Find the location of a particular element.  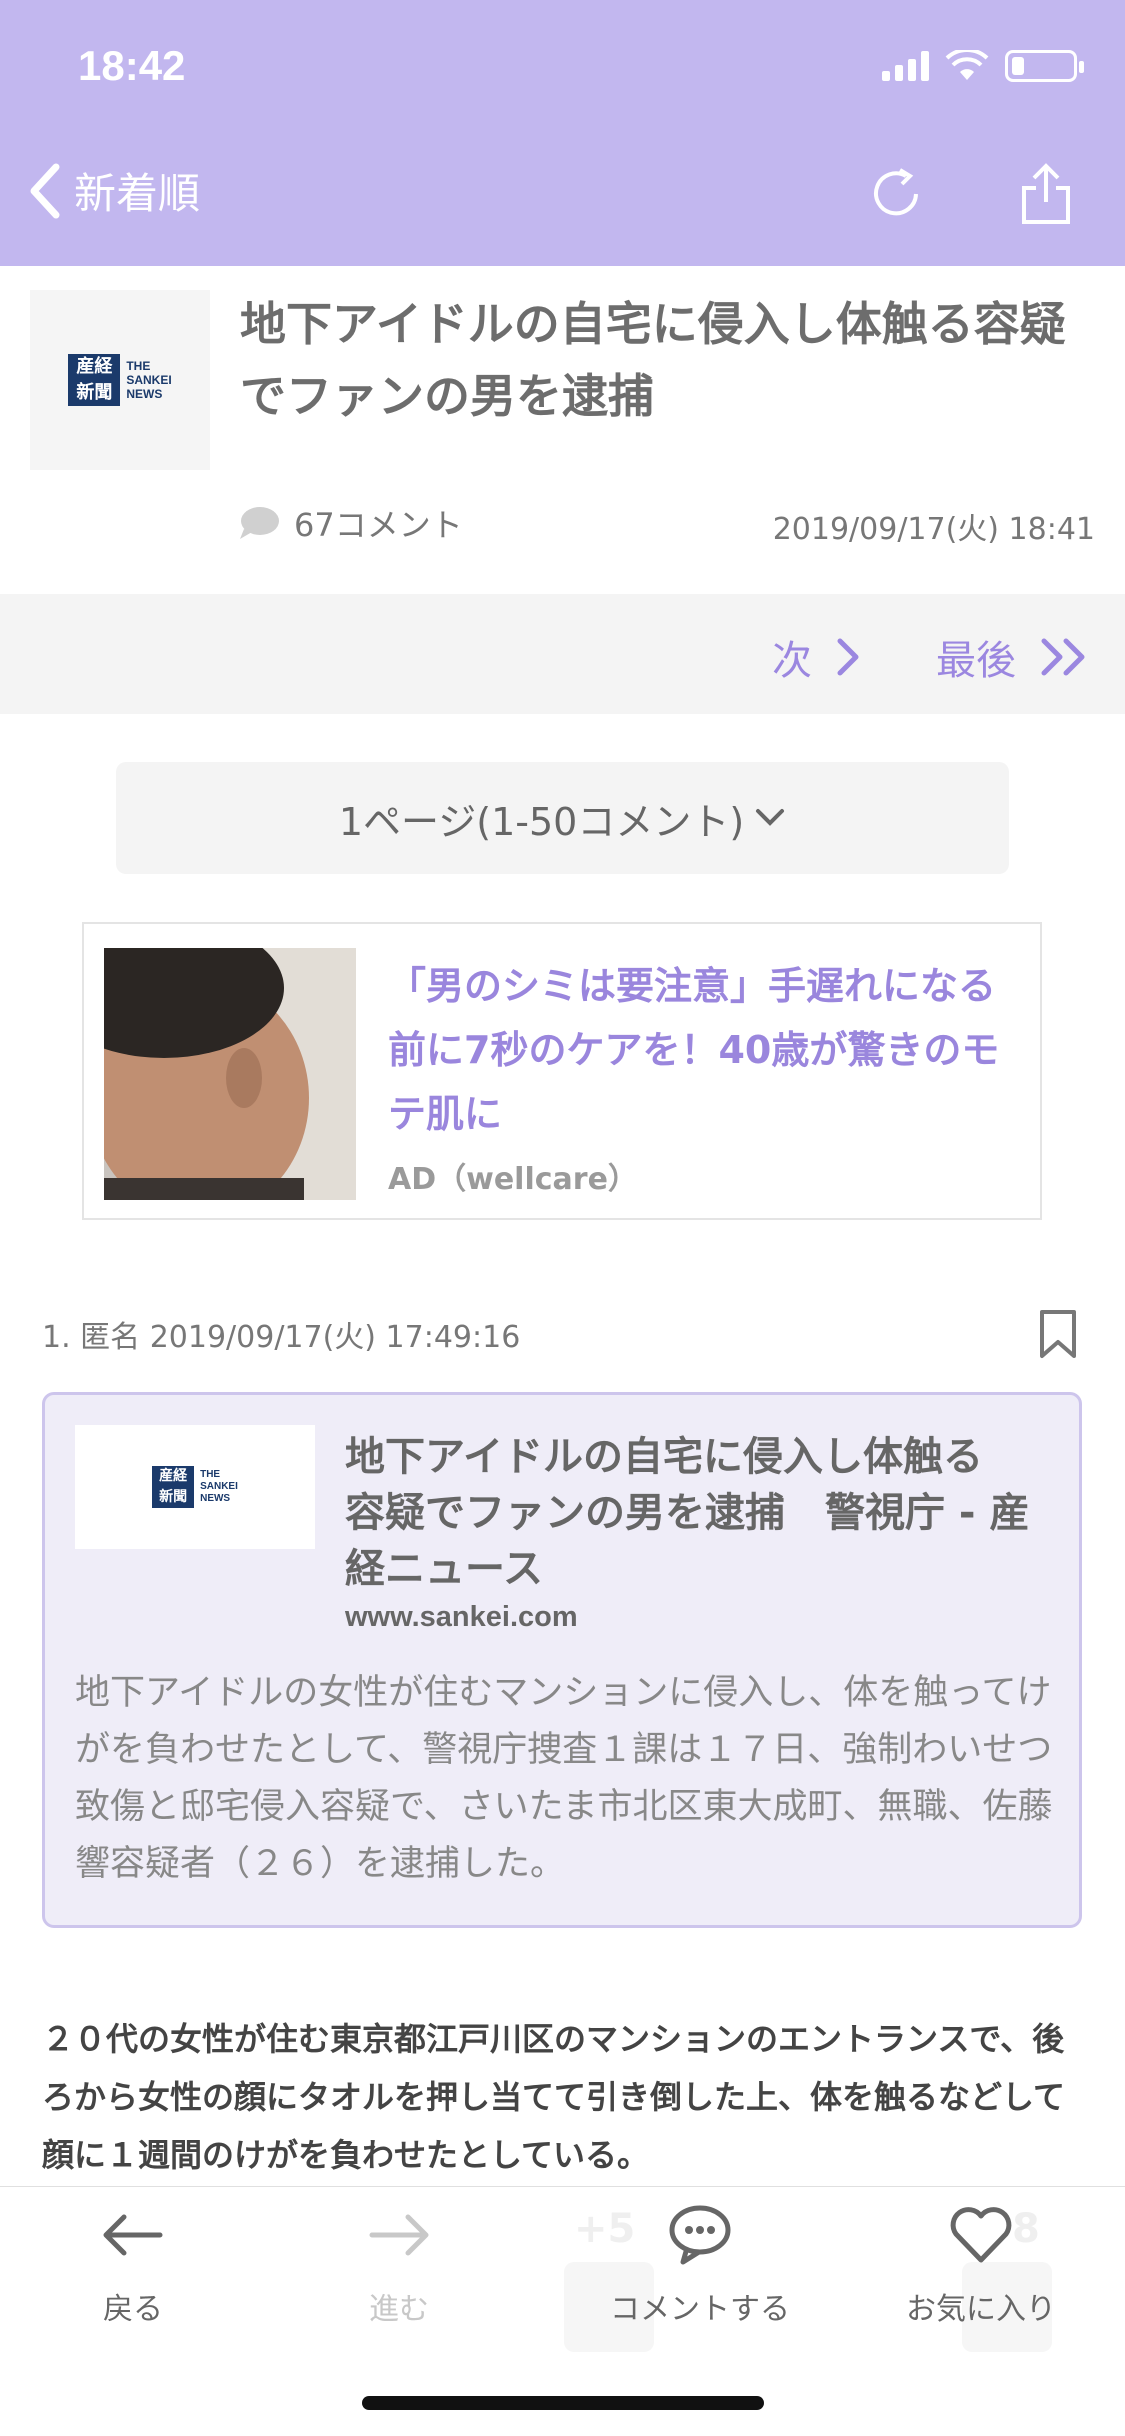

ad-image is located at coordinates (230, 1074).